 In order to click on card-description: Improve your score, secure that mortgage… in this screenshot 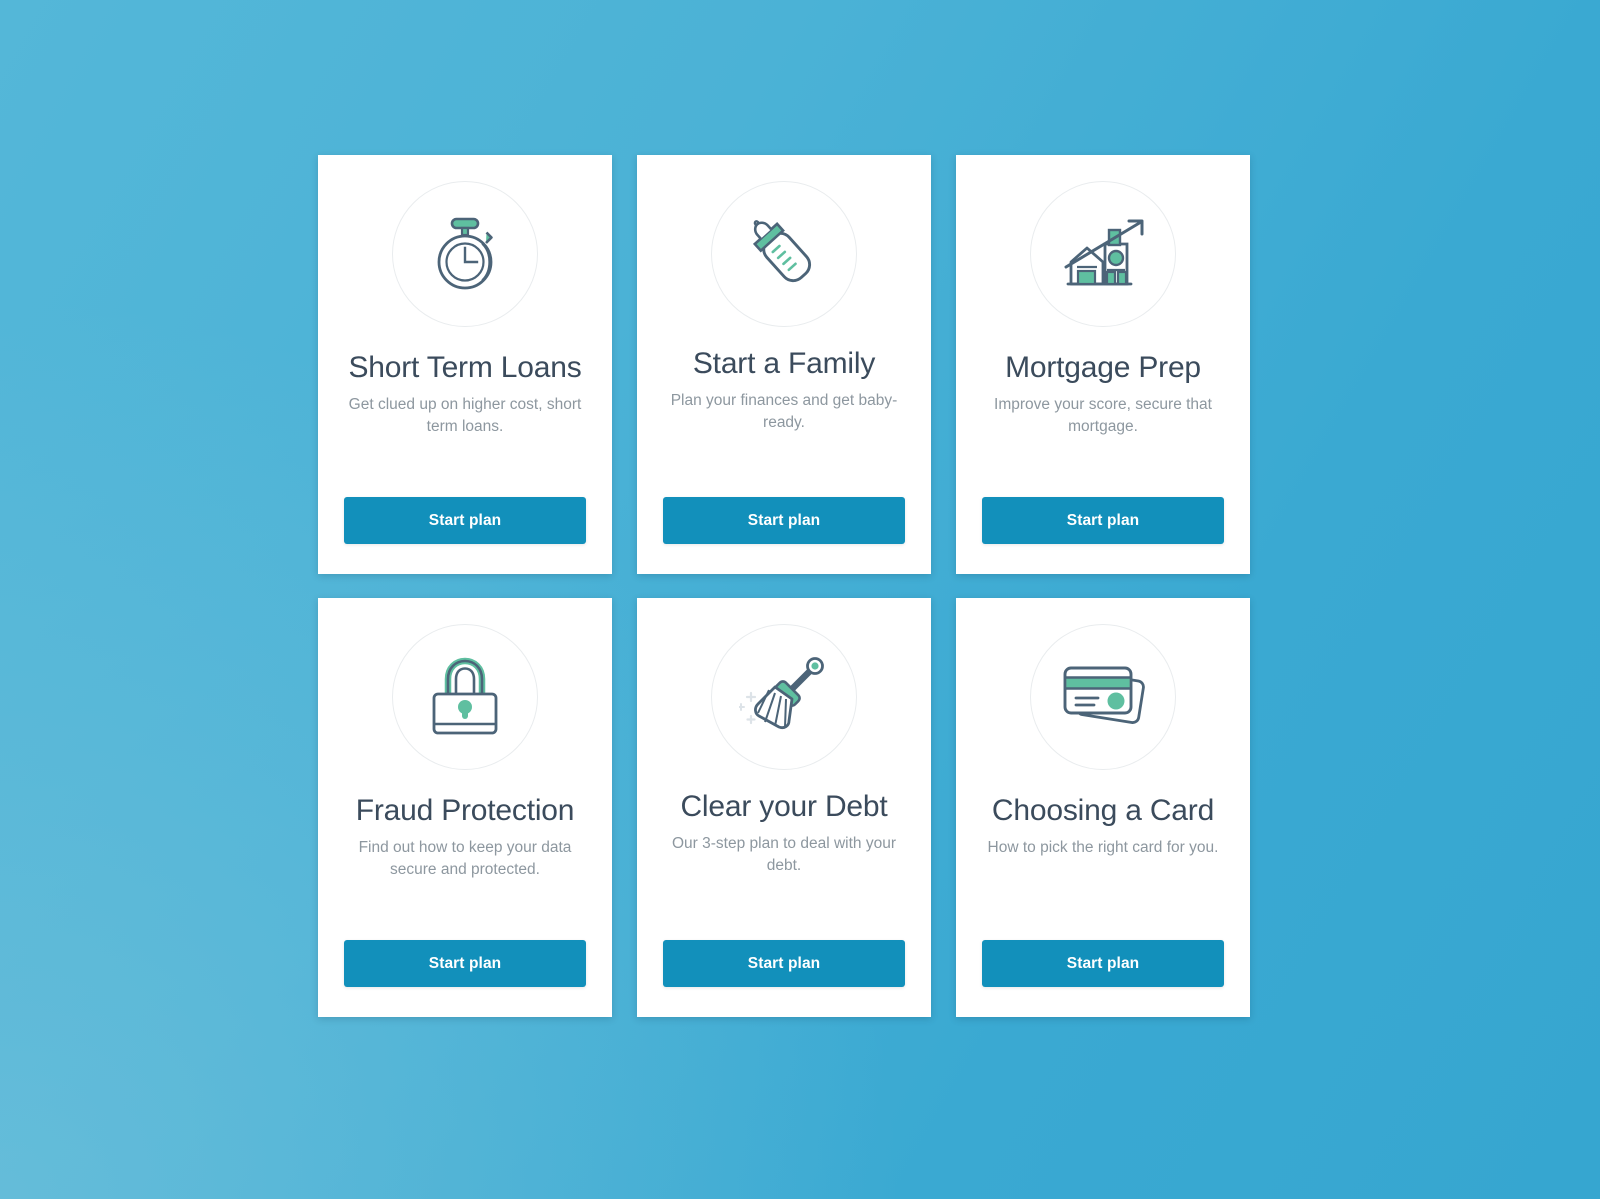, I will do `click(1103, 415)`.